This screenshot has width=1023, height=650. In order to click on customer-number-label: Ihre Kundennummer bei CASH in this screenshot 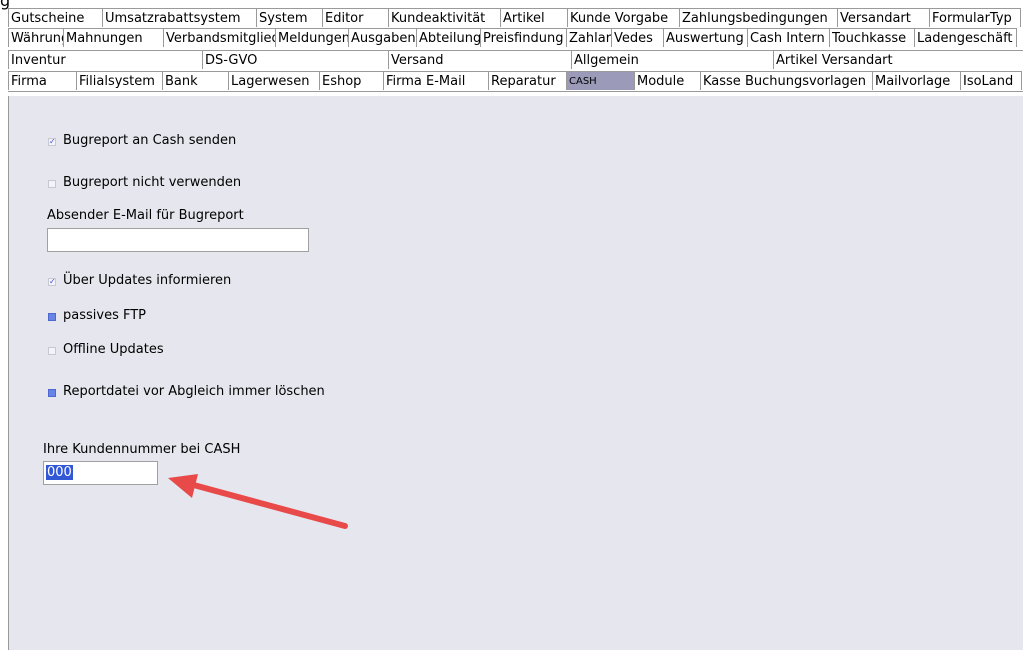, I will do `click(142, 449)`.